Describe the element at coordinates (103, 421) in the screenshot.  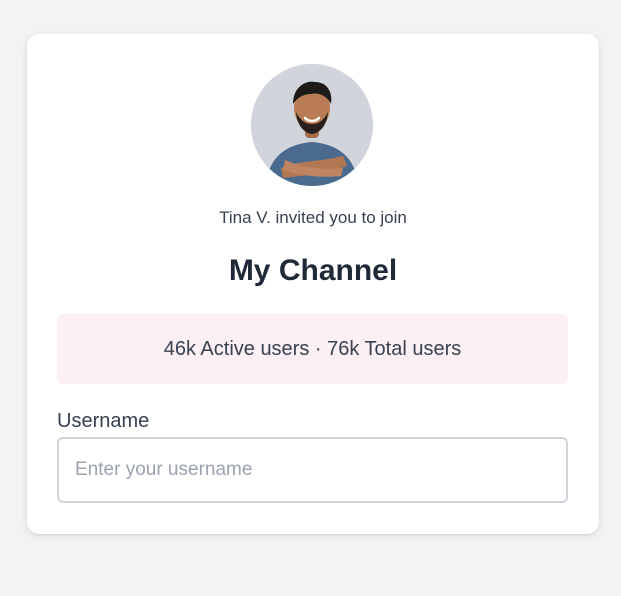
I see `username-label: Username` at that location.